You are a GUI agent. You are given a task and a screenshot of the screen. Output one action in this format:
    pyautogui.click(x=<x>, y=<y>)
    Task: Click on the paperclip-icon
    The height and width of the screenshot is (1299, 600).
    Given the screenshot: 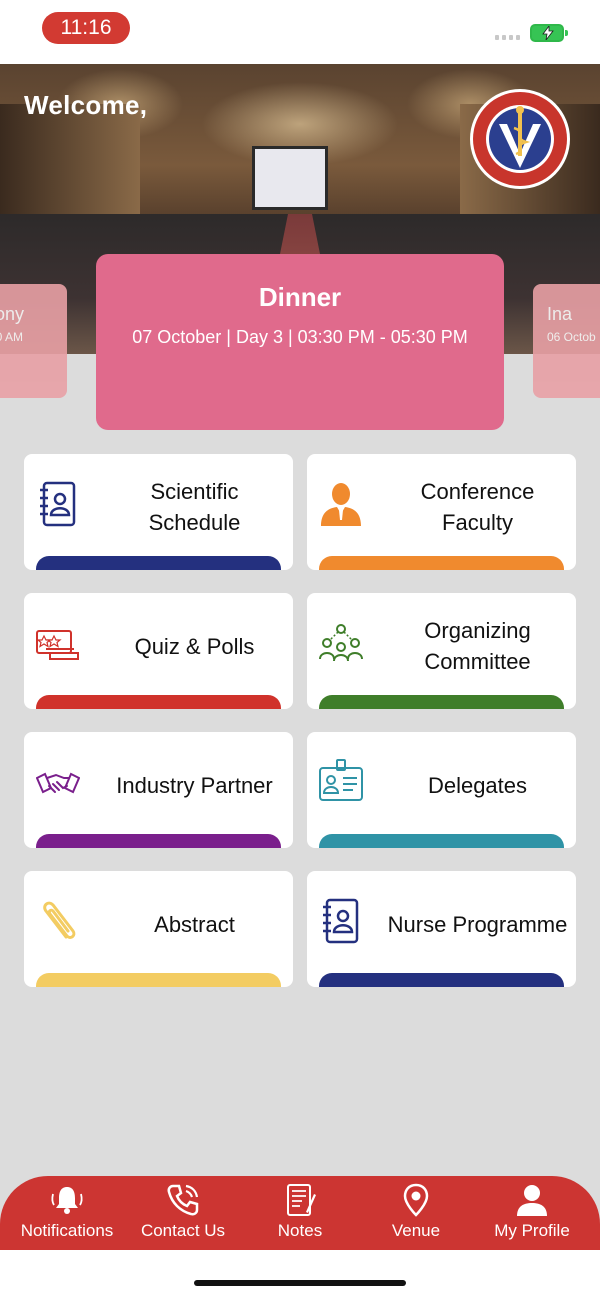 What is the action you would take?
    pyautogui.click(x=59, y=920)
    